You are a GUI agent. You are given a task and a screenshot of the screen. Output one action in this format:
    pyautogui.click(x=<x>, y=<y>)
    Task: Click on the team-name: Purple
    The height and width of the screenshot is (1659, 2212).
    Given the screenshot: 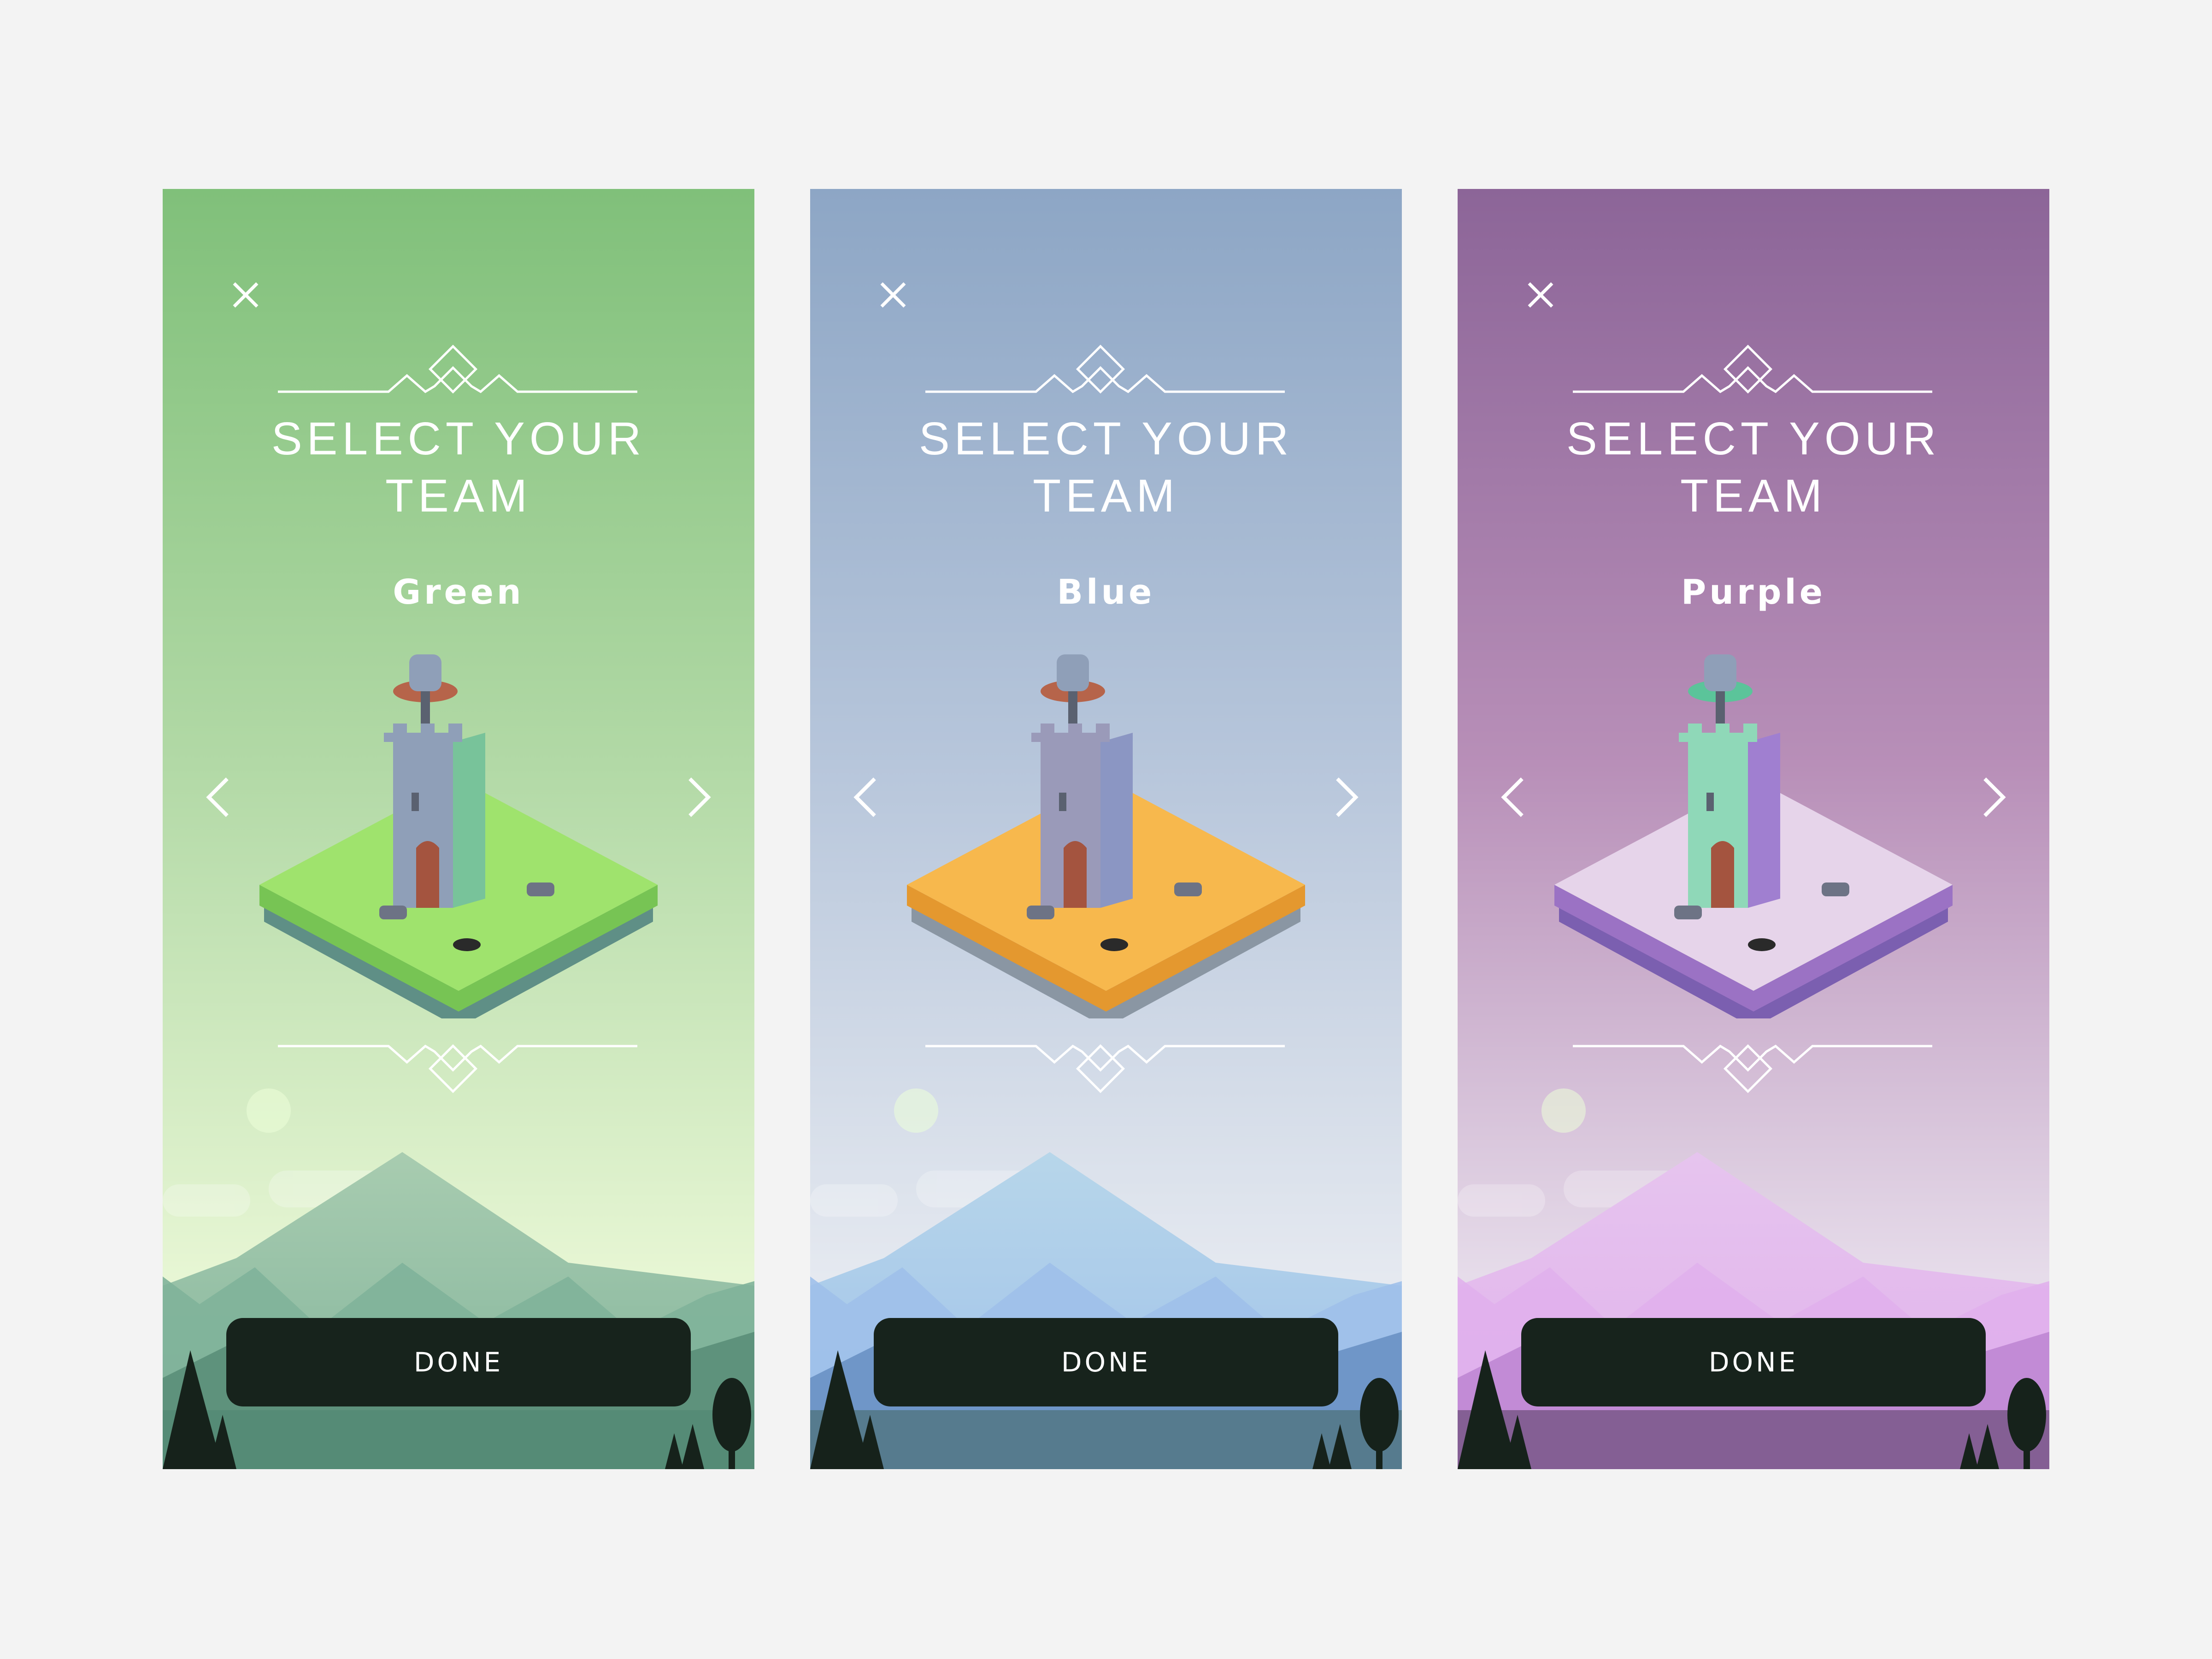 What is the action you would take?
    pyautogui.click(x=1753, y=592)
    